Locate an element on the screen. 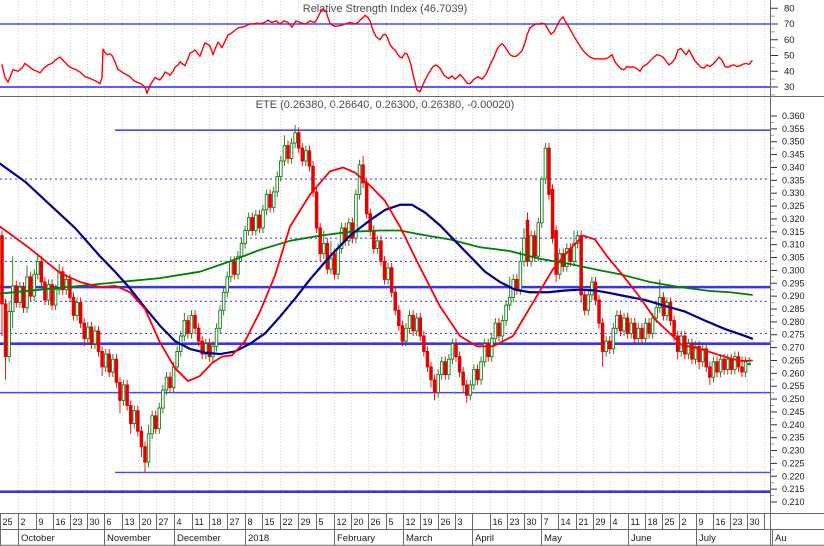 Image resolution: width=824 pixels, height=546 pixels. svg-text: February is located at coordinates (356, 538).